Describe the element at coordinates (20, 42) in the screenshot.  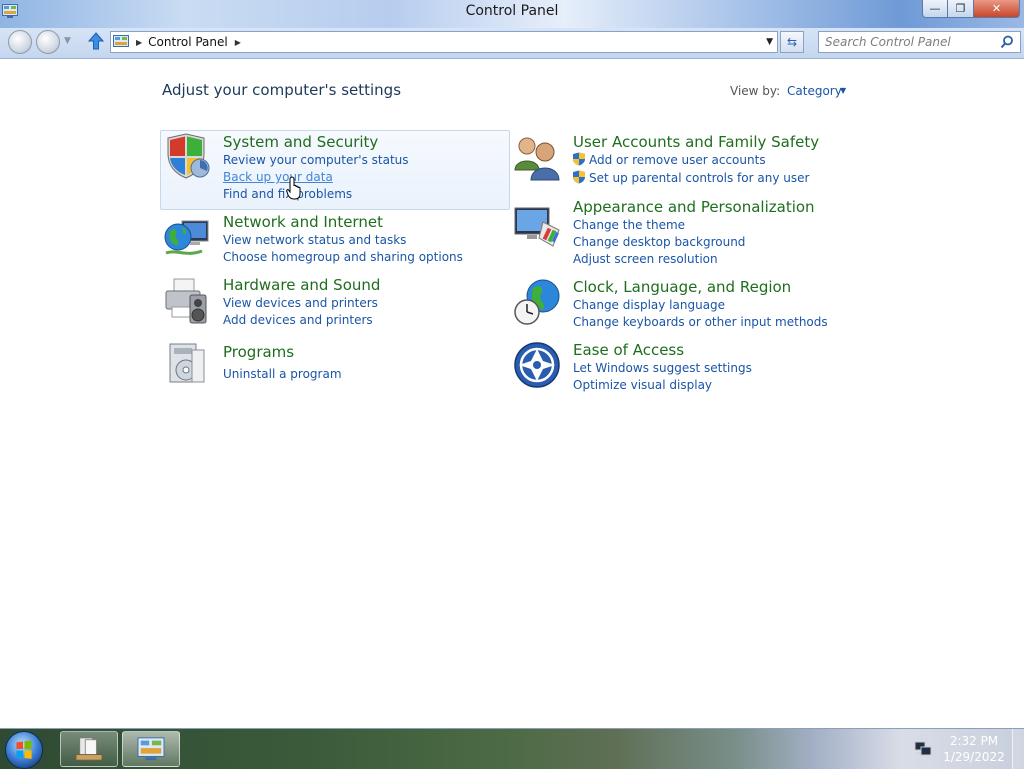
I see `back-button` at that location.